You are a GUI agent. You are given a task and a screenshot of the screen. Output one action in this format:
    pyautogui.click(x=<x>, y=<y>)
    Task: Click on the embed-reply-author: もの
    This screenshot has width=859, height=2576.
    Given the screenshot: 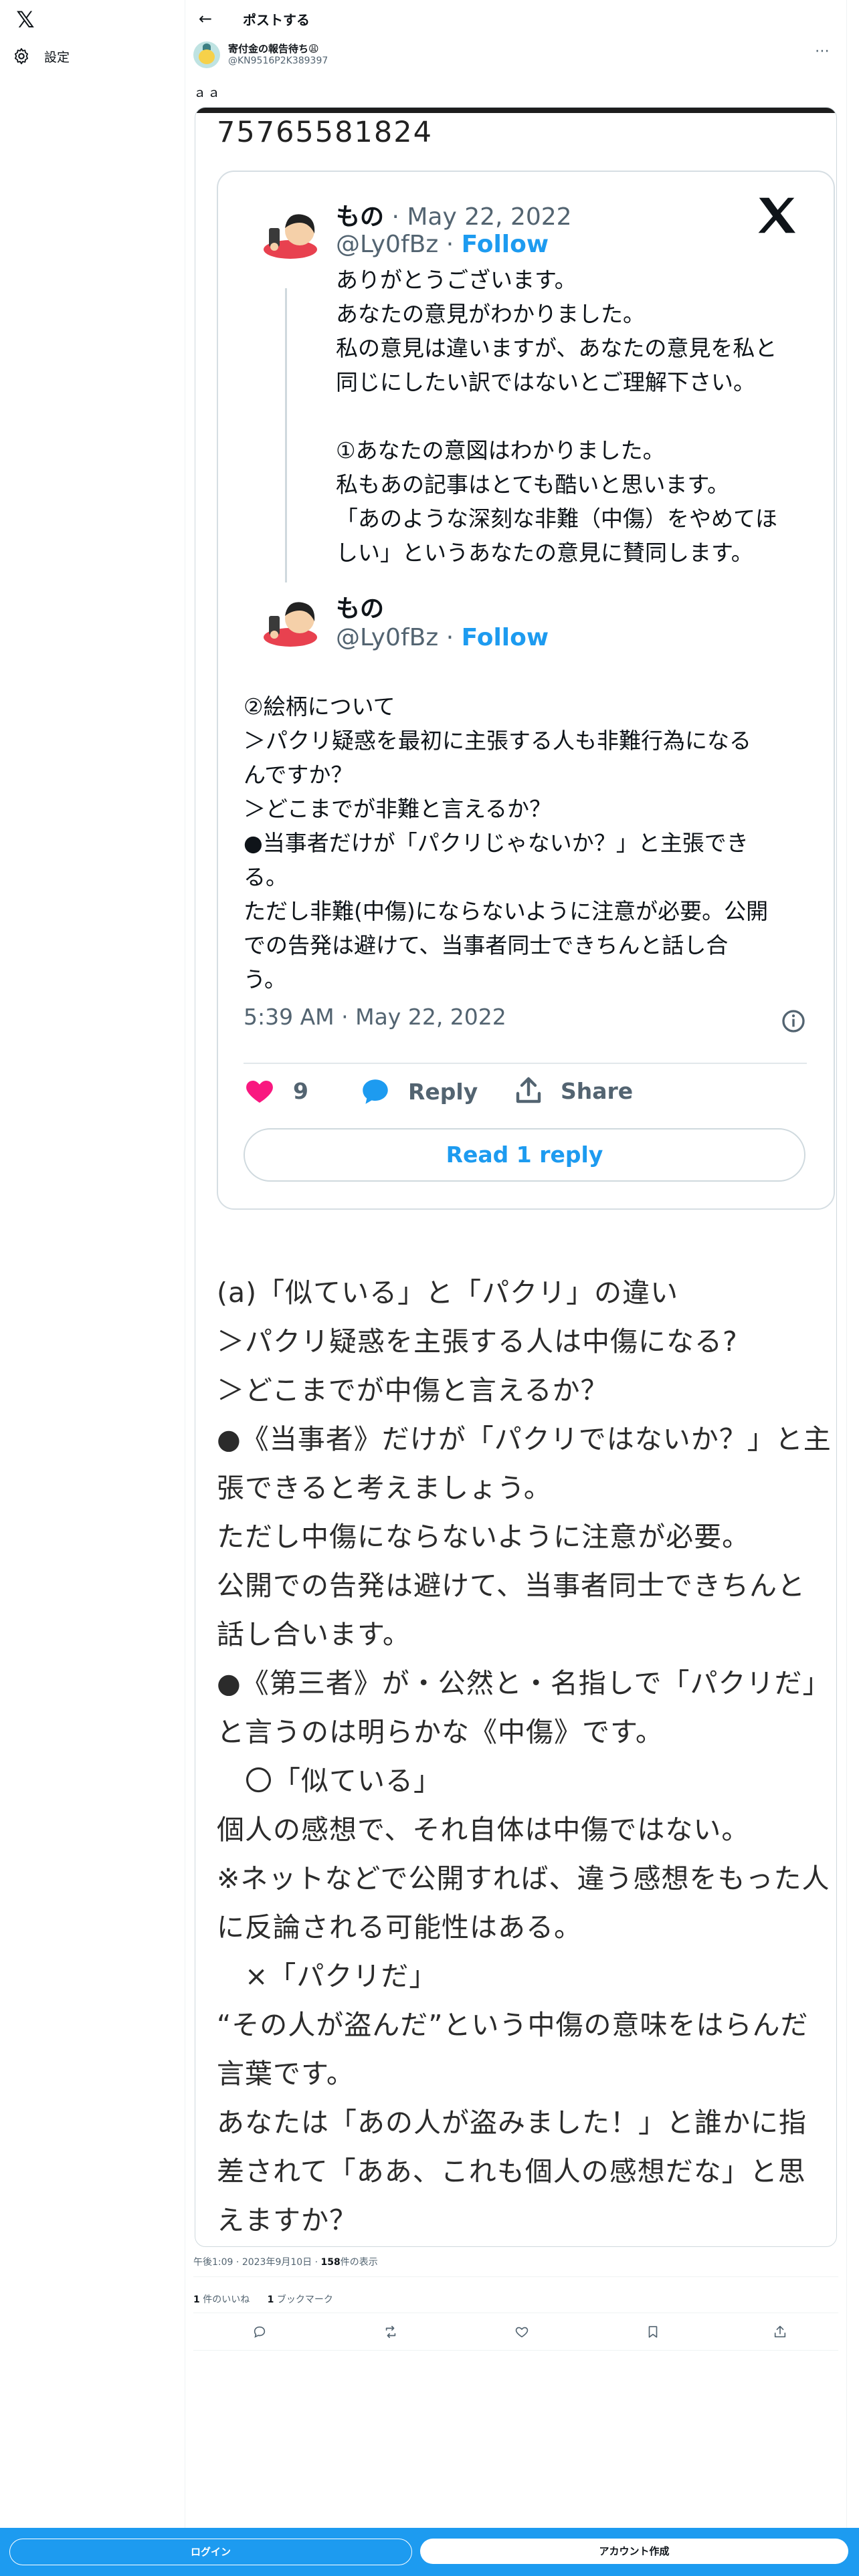 What is the action you would take?
    pyautogui.click(x=360, y=606)
    